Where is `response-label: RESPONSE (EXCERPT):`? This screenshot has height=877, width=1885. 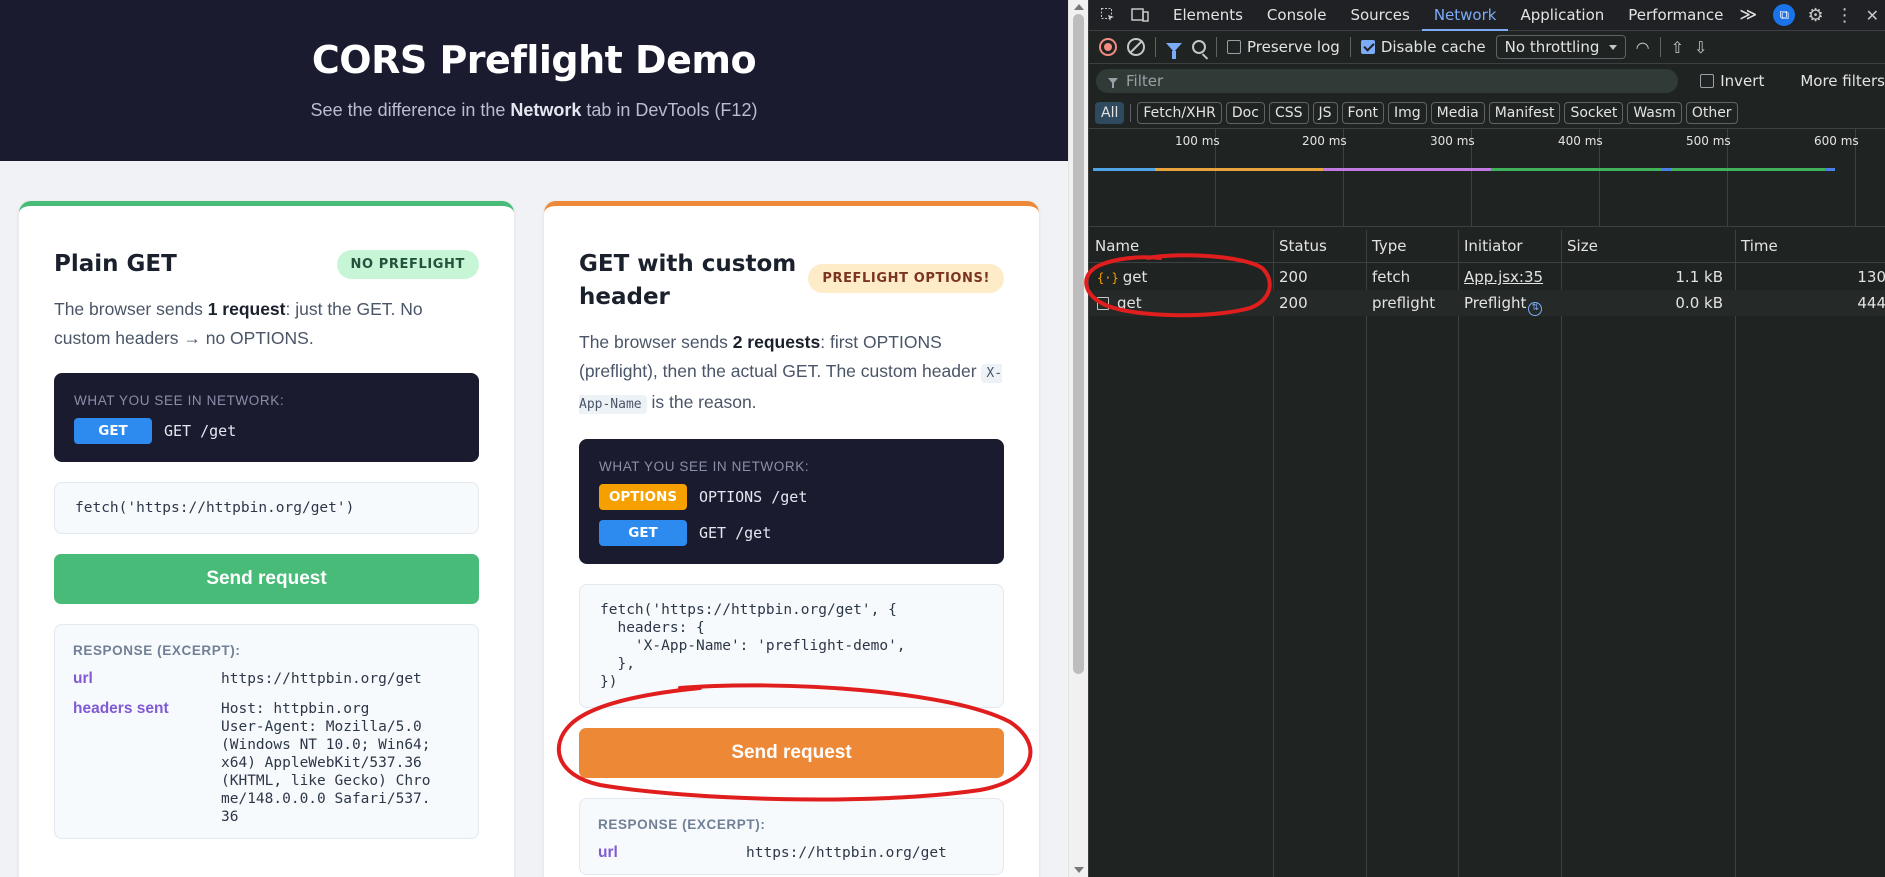
response-label: RESPONSE (EXCERPT): is located at coordinates (157, 650).